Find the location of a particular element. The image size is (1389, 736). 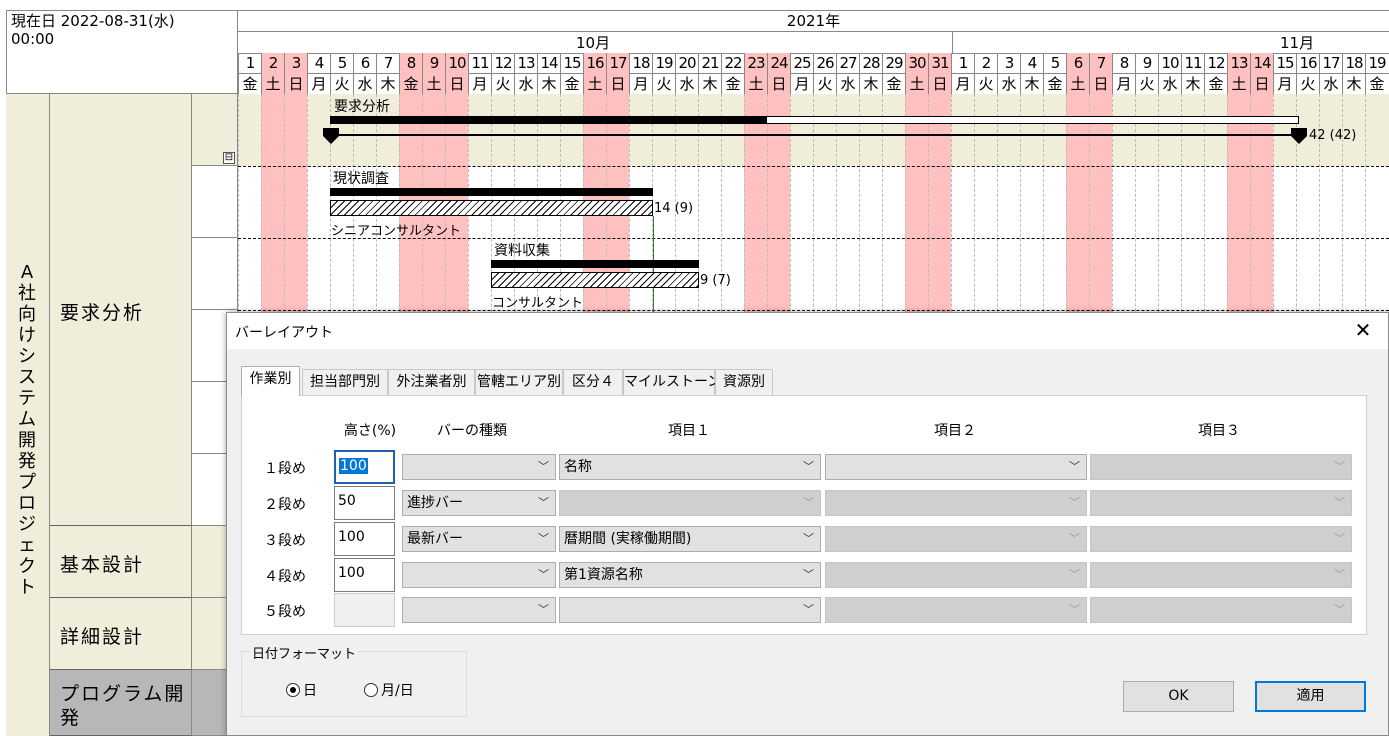

dialog-titlebar: バーレイアウト ✕ is located at coordinates (807, 331).